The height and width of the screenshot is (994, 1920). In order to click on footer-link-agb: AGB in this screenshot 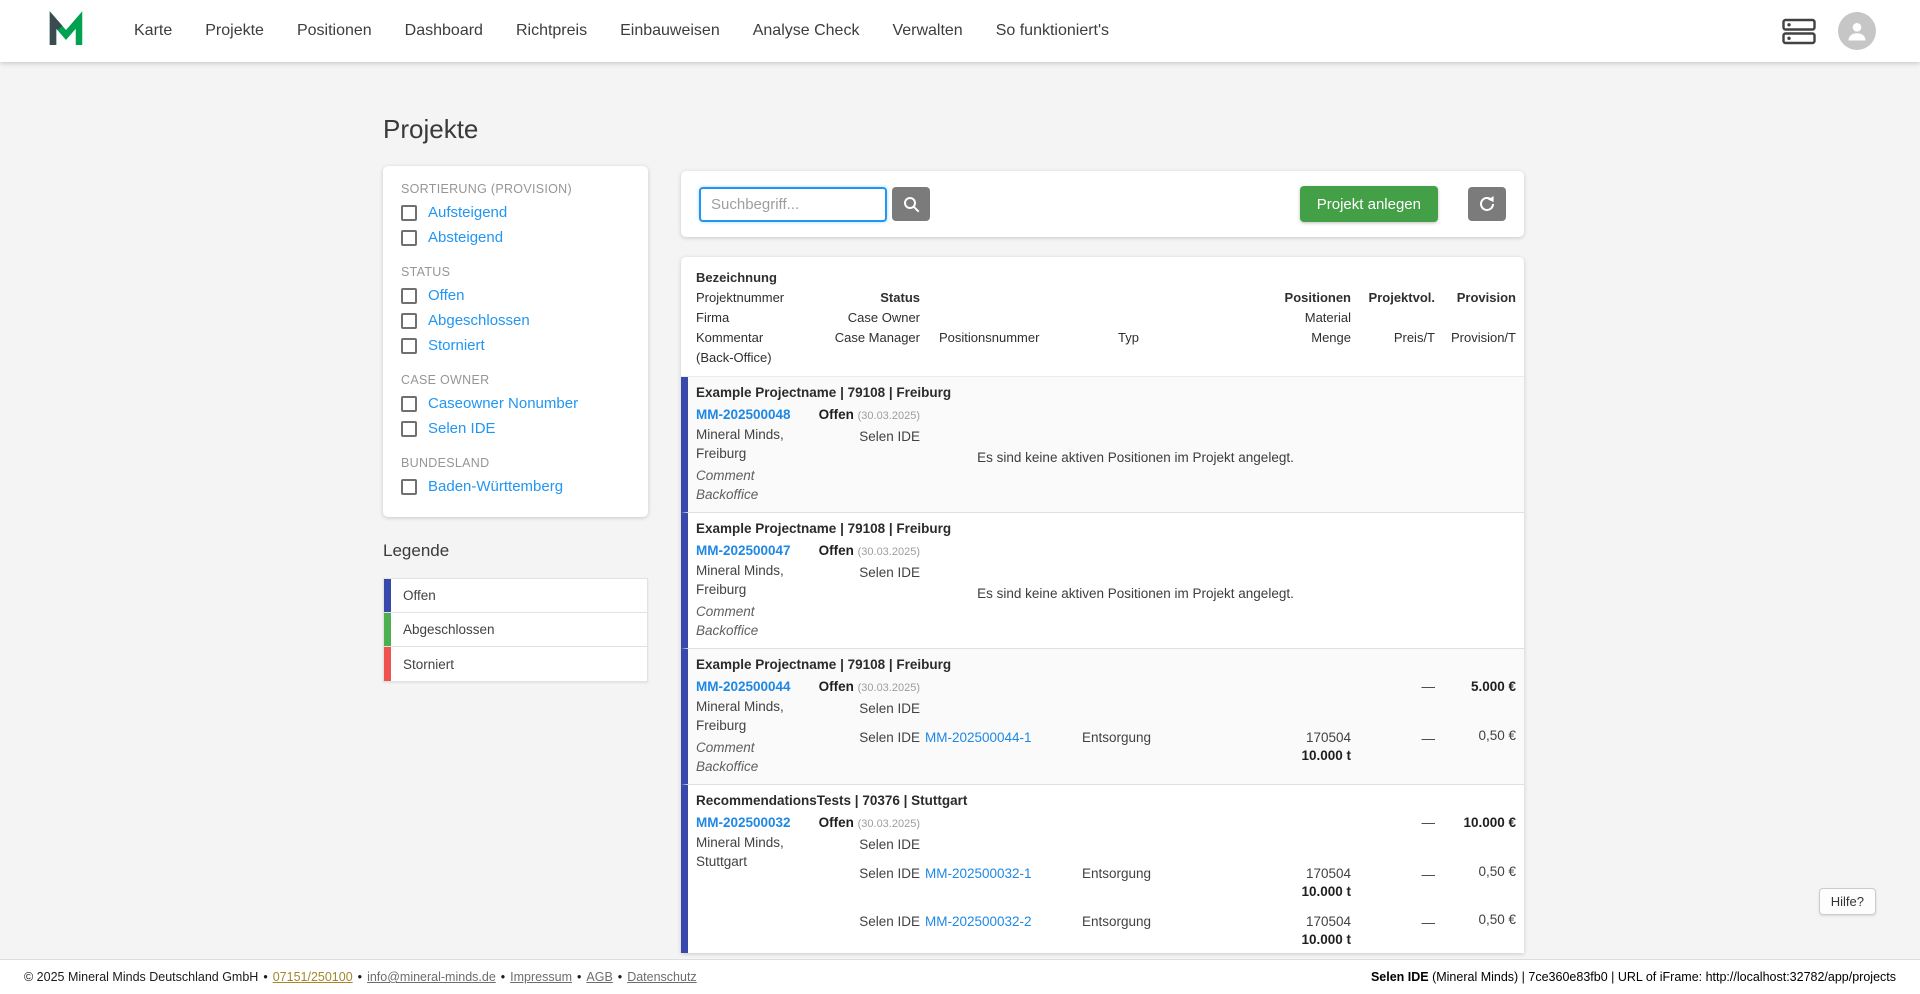, I will do `click(599, 977)`.